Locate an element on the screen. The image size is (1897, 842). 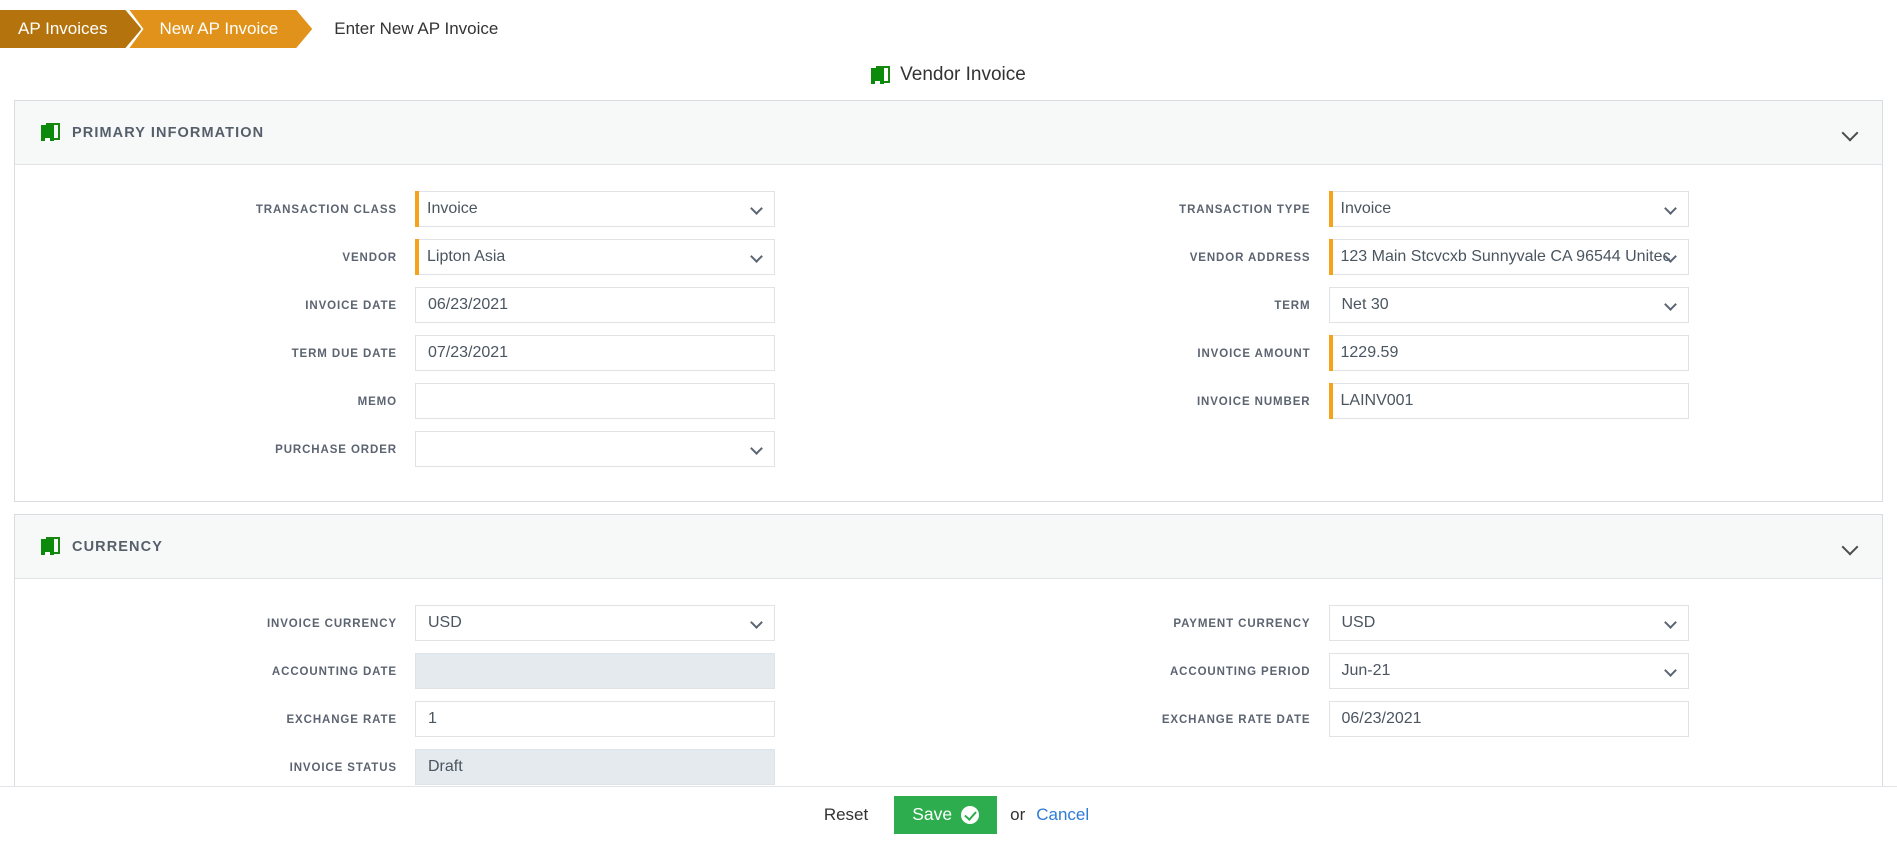
primary-information-header: PRIMARY INFORMATION is located at coordinates (948, 133).